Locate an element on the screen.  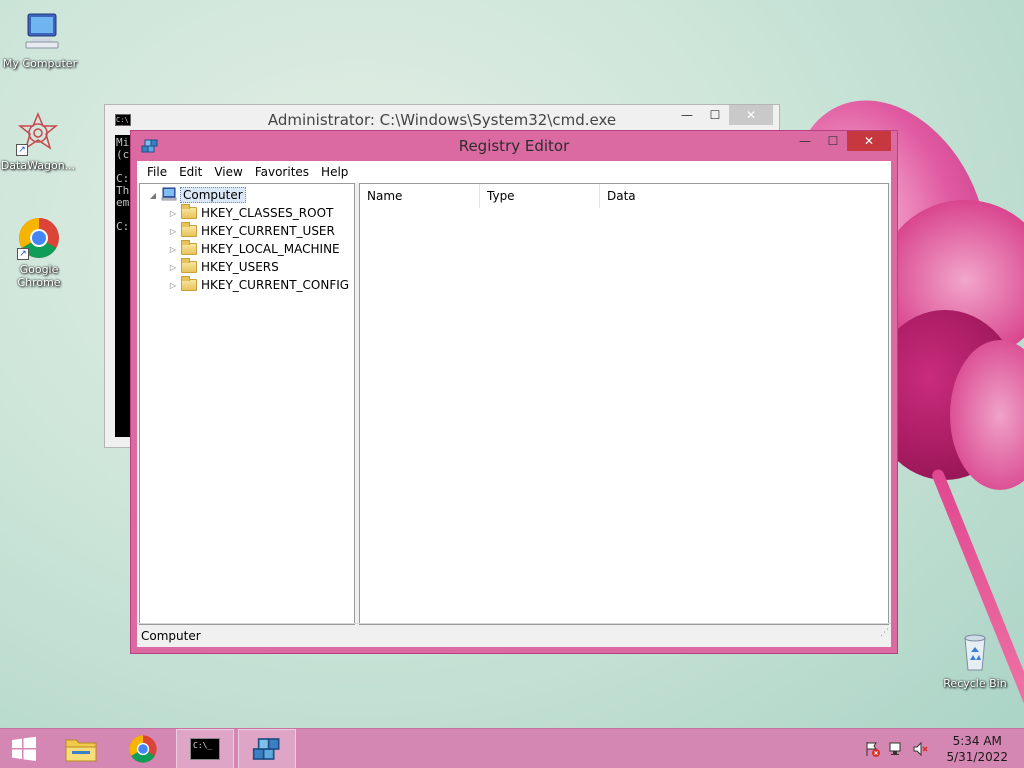
regedit-title-bar: Registry Editor — ☐ ✕ is located at coordinates (514, 146).